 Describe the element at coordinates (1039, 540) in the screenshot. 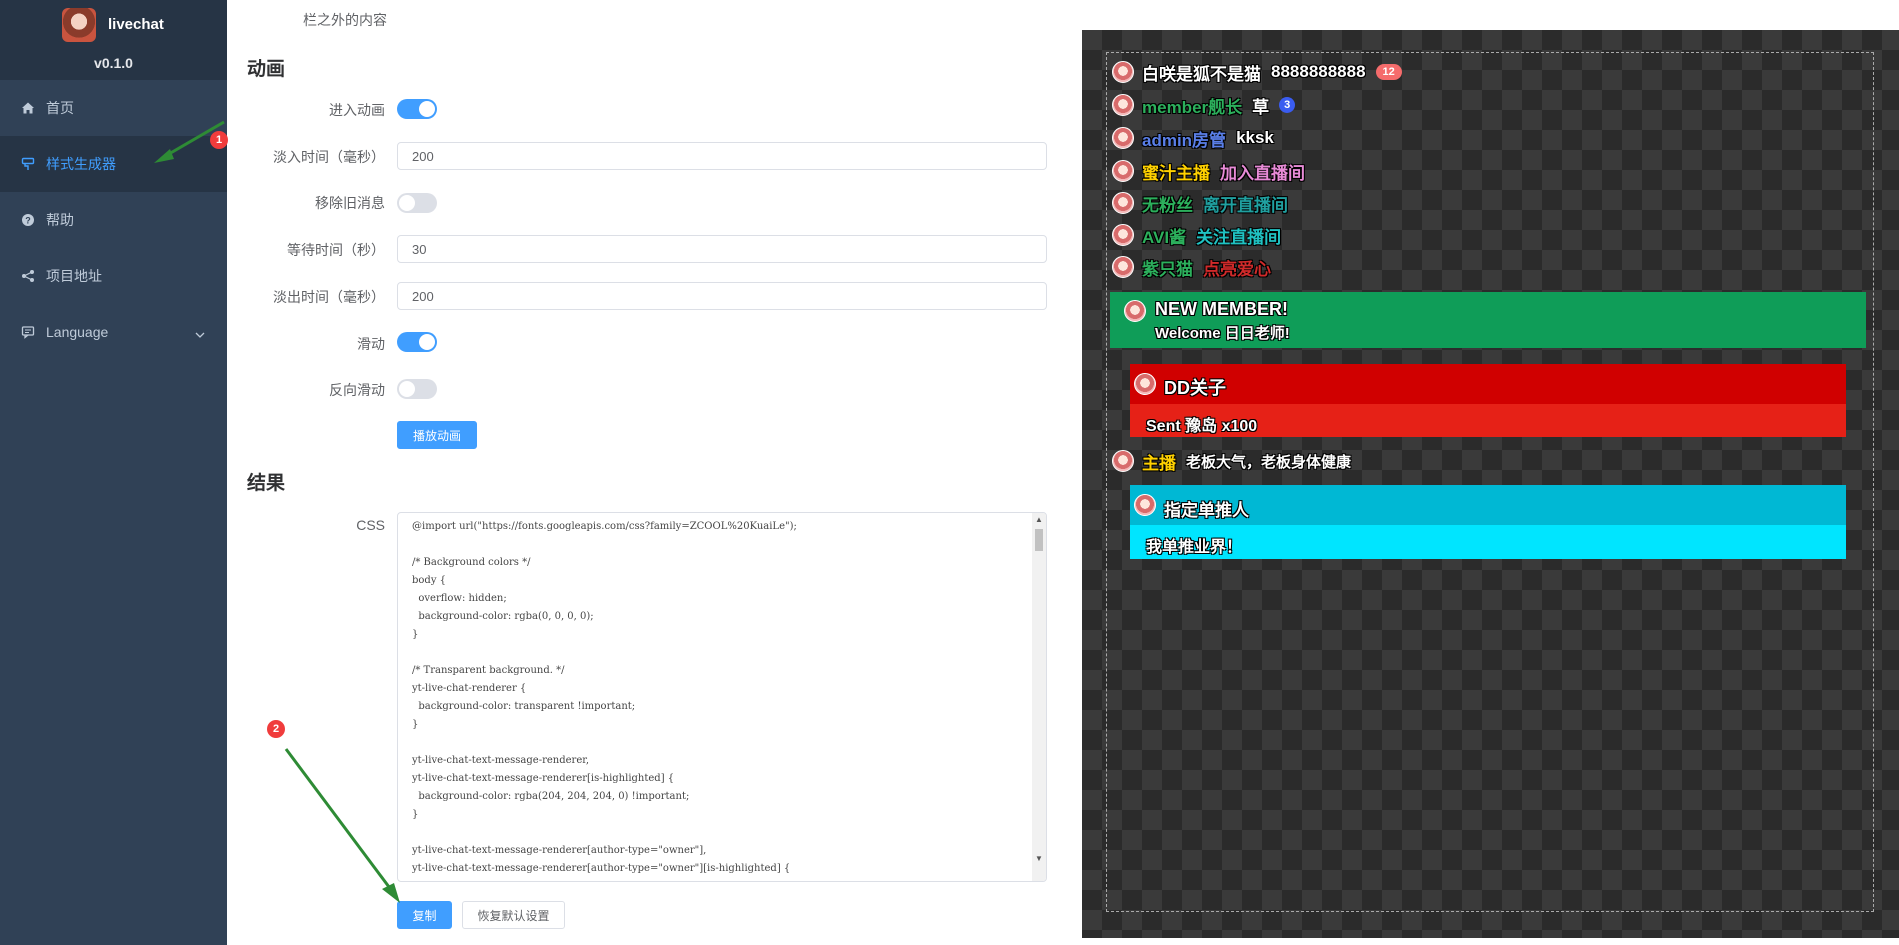

I see `scroll-thumb` at that location.